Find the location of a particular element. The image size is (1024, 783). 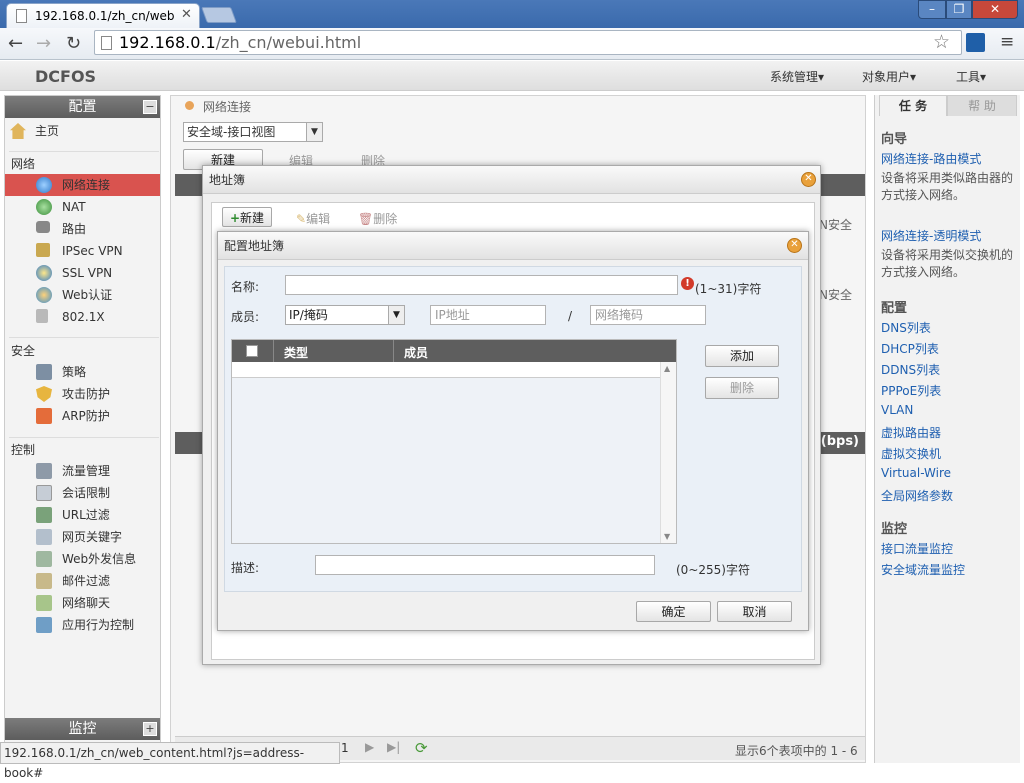

link-dns: DNS列表 is located at coordinates (906, 327).